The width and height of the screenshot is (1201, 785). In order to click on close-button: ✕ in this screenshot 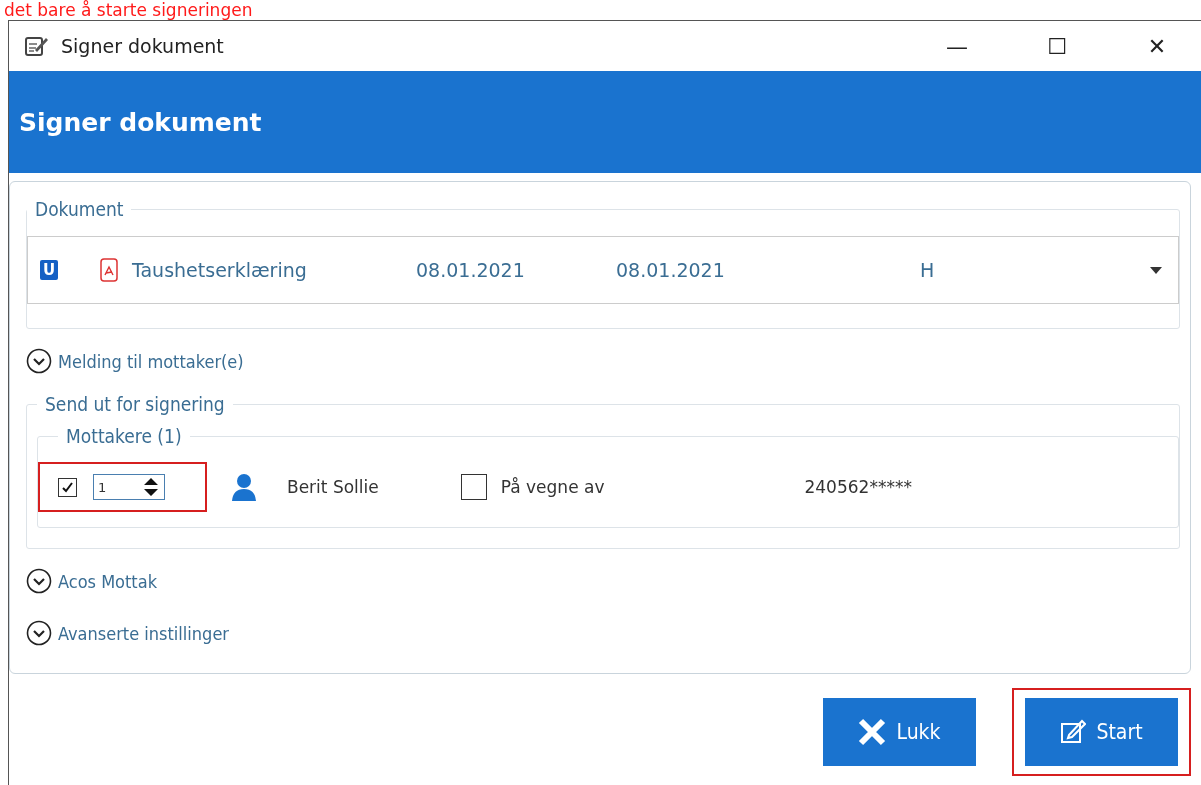, I will do `click(1157, 46)`.